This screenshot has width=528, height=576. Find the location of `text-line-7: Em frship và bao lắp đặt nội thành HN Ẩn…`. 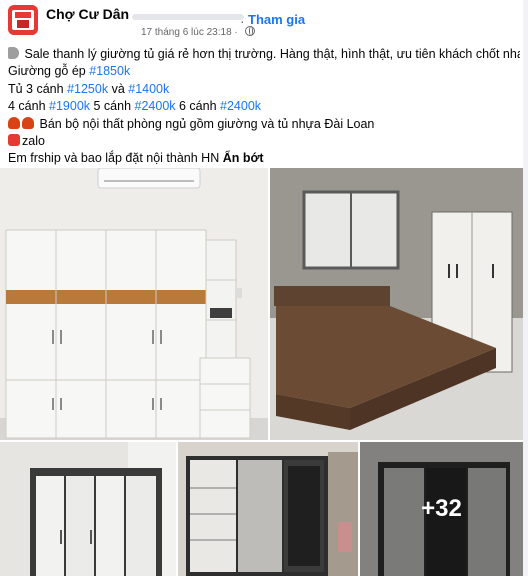

text-line-7: Em frship và bao lắp đặt nội thành HN Ẩn… is located at coordinates (264, 158).